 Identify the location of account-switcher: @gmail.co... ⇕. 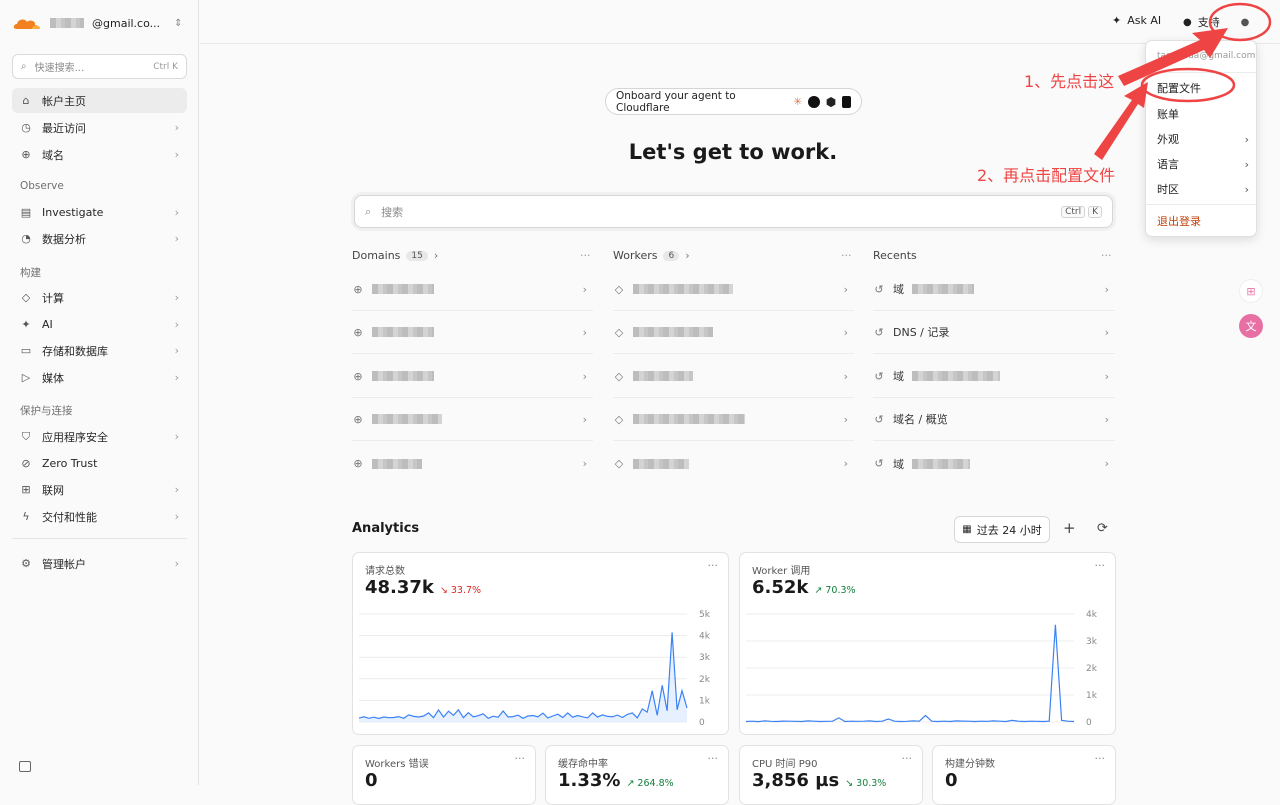
(97, 23).